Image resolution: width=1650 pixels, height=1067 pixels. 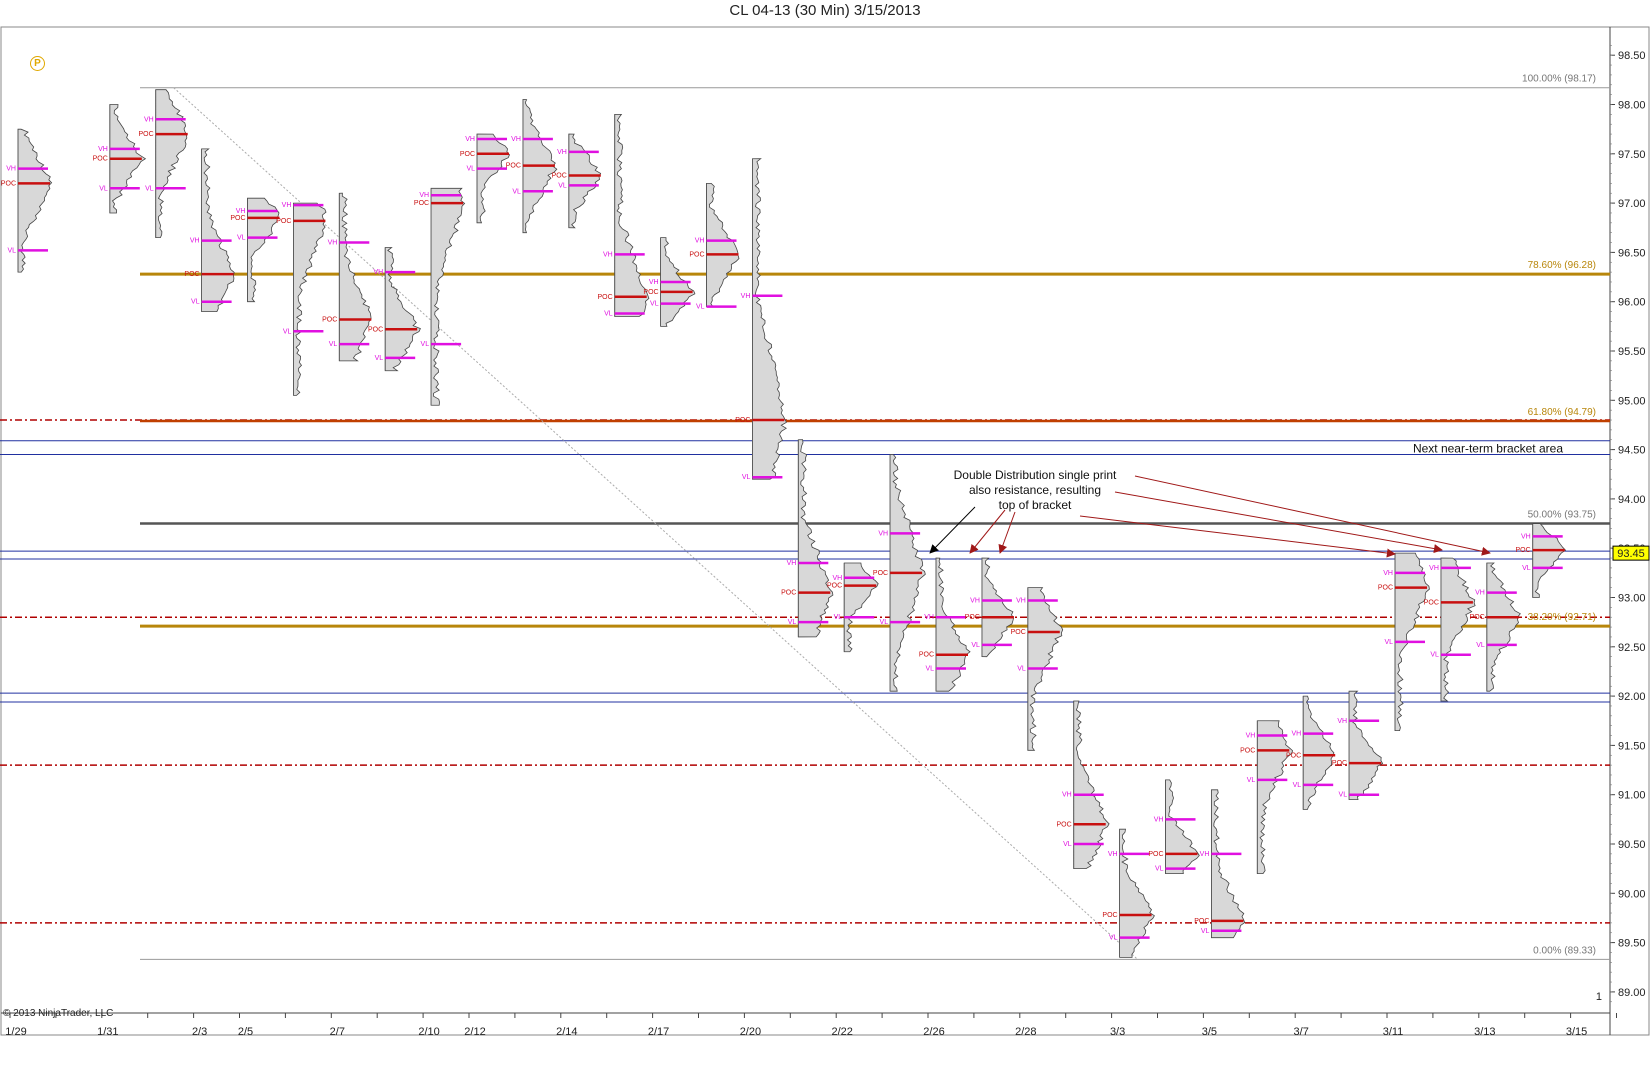 I want to click on x-tick-label: 2/26, so click(x=933, y=1032).